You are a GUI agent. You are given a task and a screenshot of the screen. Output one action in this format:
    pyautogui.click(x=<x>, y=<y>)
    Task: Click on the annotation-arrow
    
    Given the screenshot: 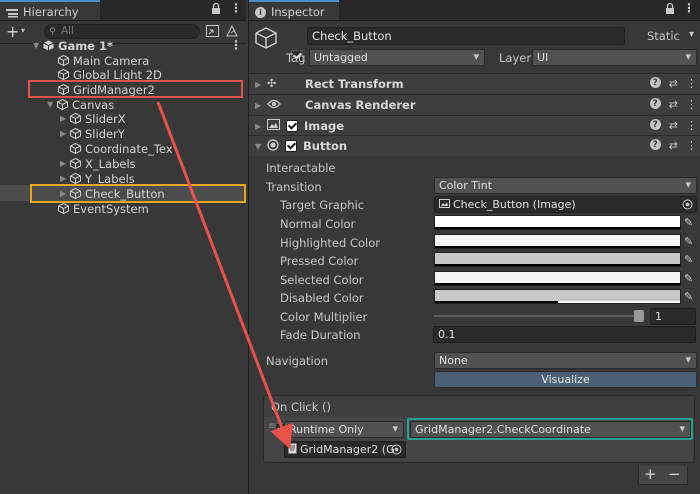 What is the action you would take?
    pyautogui.click(x=224, y=275)
    